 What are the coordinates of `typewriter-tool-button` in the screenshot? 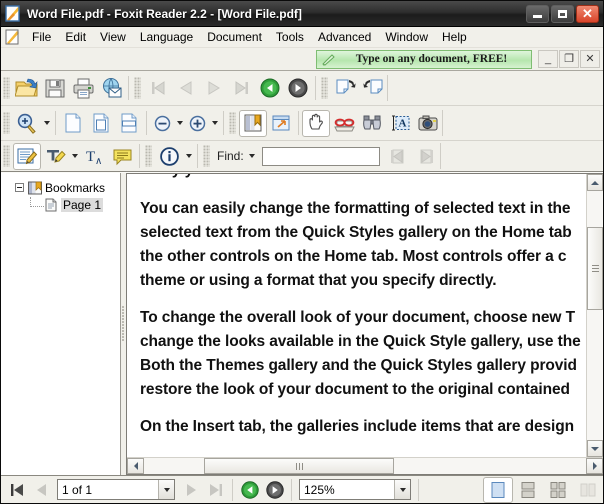 It's located at (27, 156).